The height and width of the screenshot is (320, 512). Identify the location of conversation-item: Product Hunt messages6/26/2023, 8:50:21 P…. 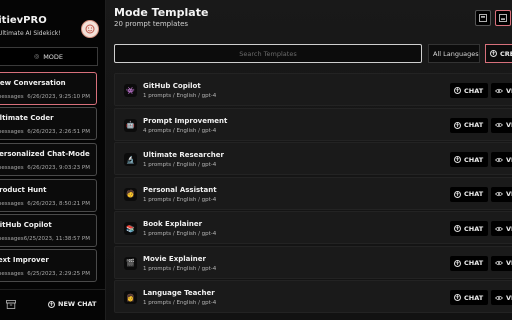
(48, 195).